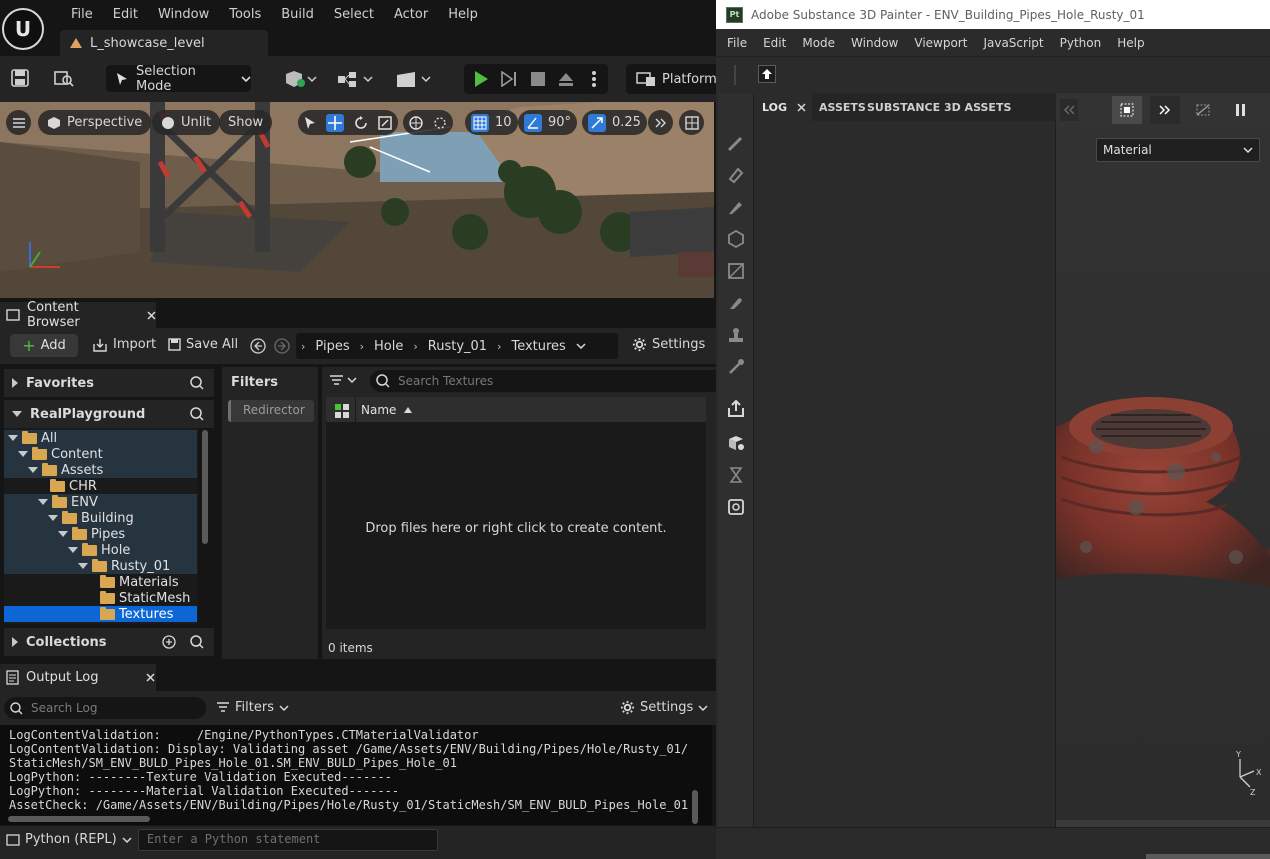 The width and height of the screenshot is (1270, 859). What do you see at coordinates (186, 122) in the screenshot?
I see `view-mode-button: Unlit` at bounding box center [186, 122].